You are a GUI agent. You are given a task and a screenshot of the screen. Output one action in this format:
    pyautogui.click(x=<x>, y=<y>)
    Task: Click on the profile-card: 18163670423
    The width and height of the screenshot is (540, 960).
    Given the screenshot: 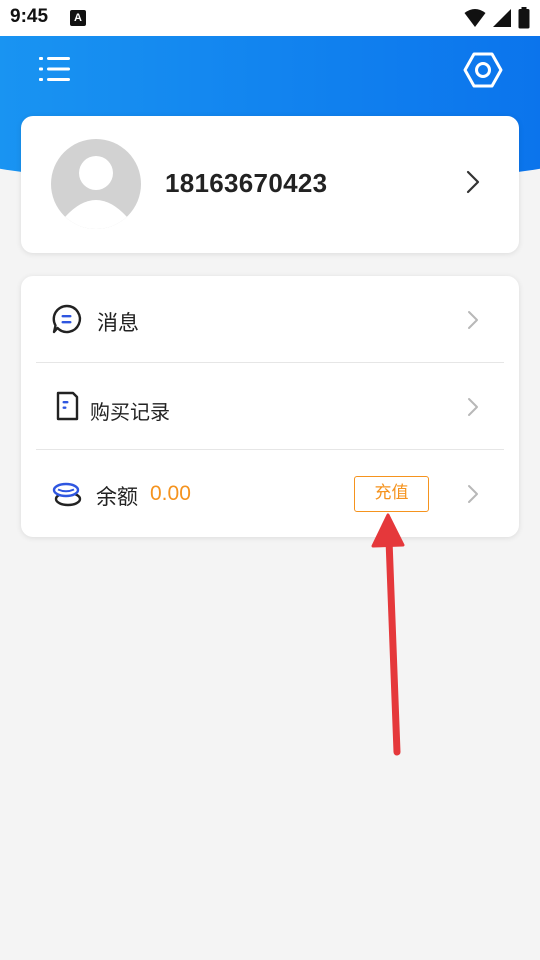 What is the action you would take?
    pyautogui.click(x=270, y=184)
    